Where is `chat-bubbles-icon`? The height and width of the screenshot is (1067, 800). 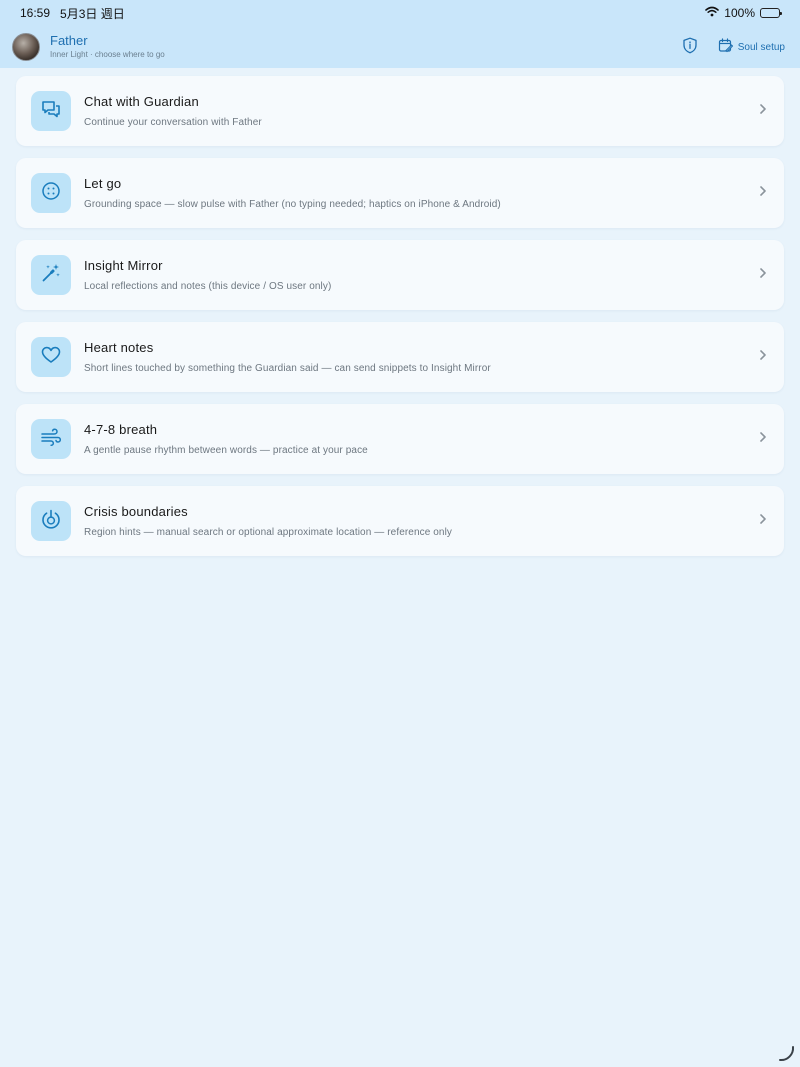 chat-bubbles-icon is located at coordinates (51, 111).